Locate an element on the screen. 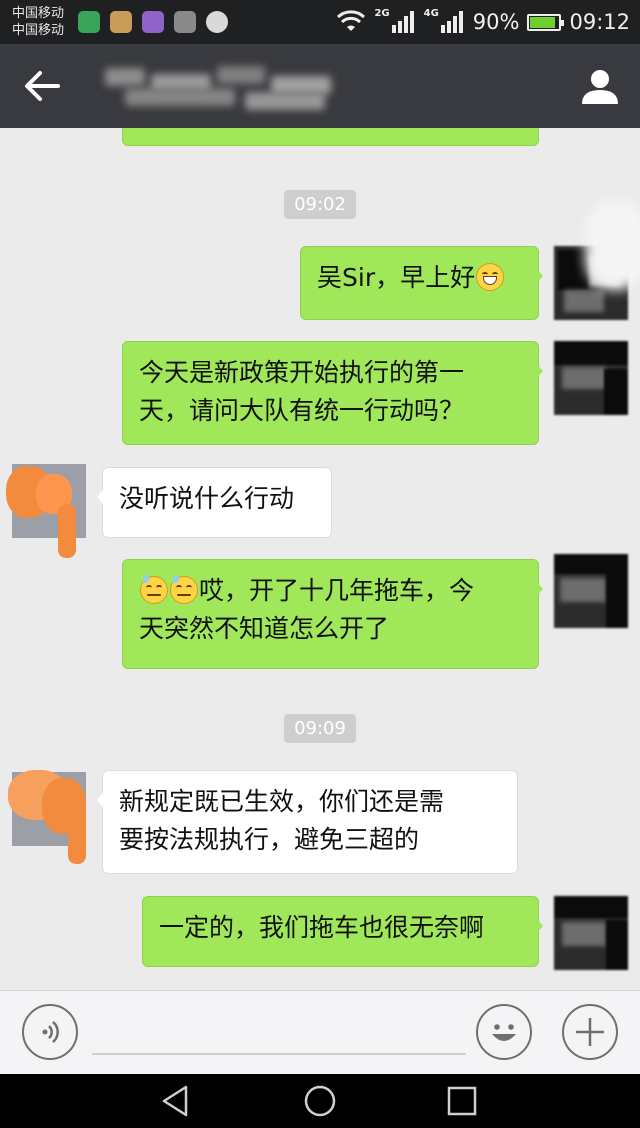 The width and height of the screenshot is (640, 1128). battery-icon is located at coordinates (546, 22).